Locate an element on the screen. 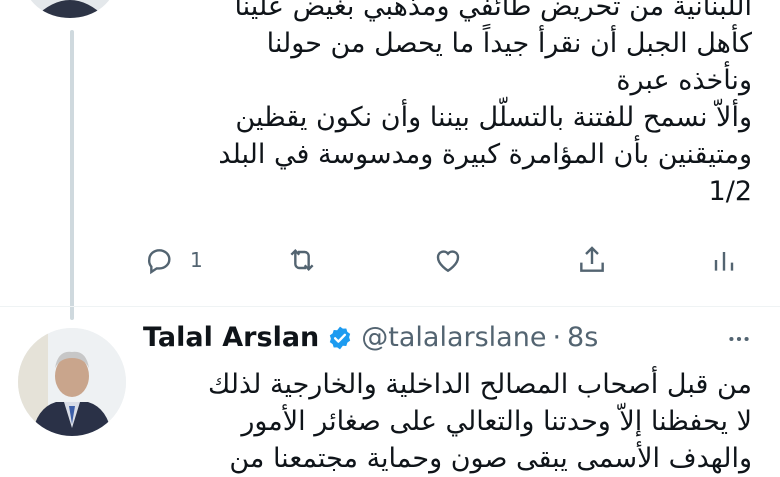 The width and height of the screenshot is (780, 477). analytics-button is located at coordinates (724, 260).